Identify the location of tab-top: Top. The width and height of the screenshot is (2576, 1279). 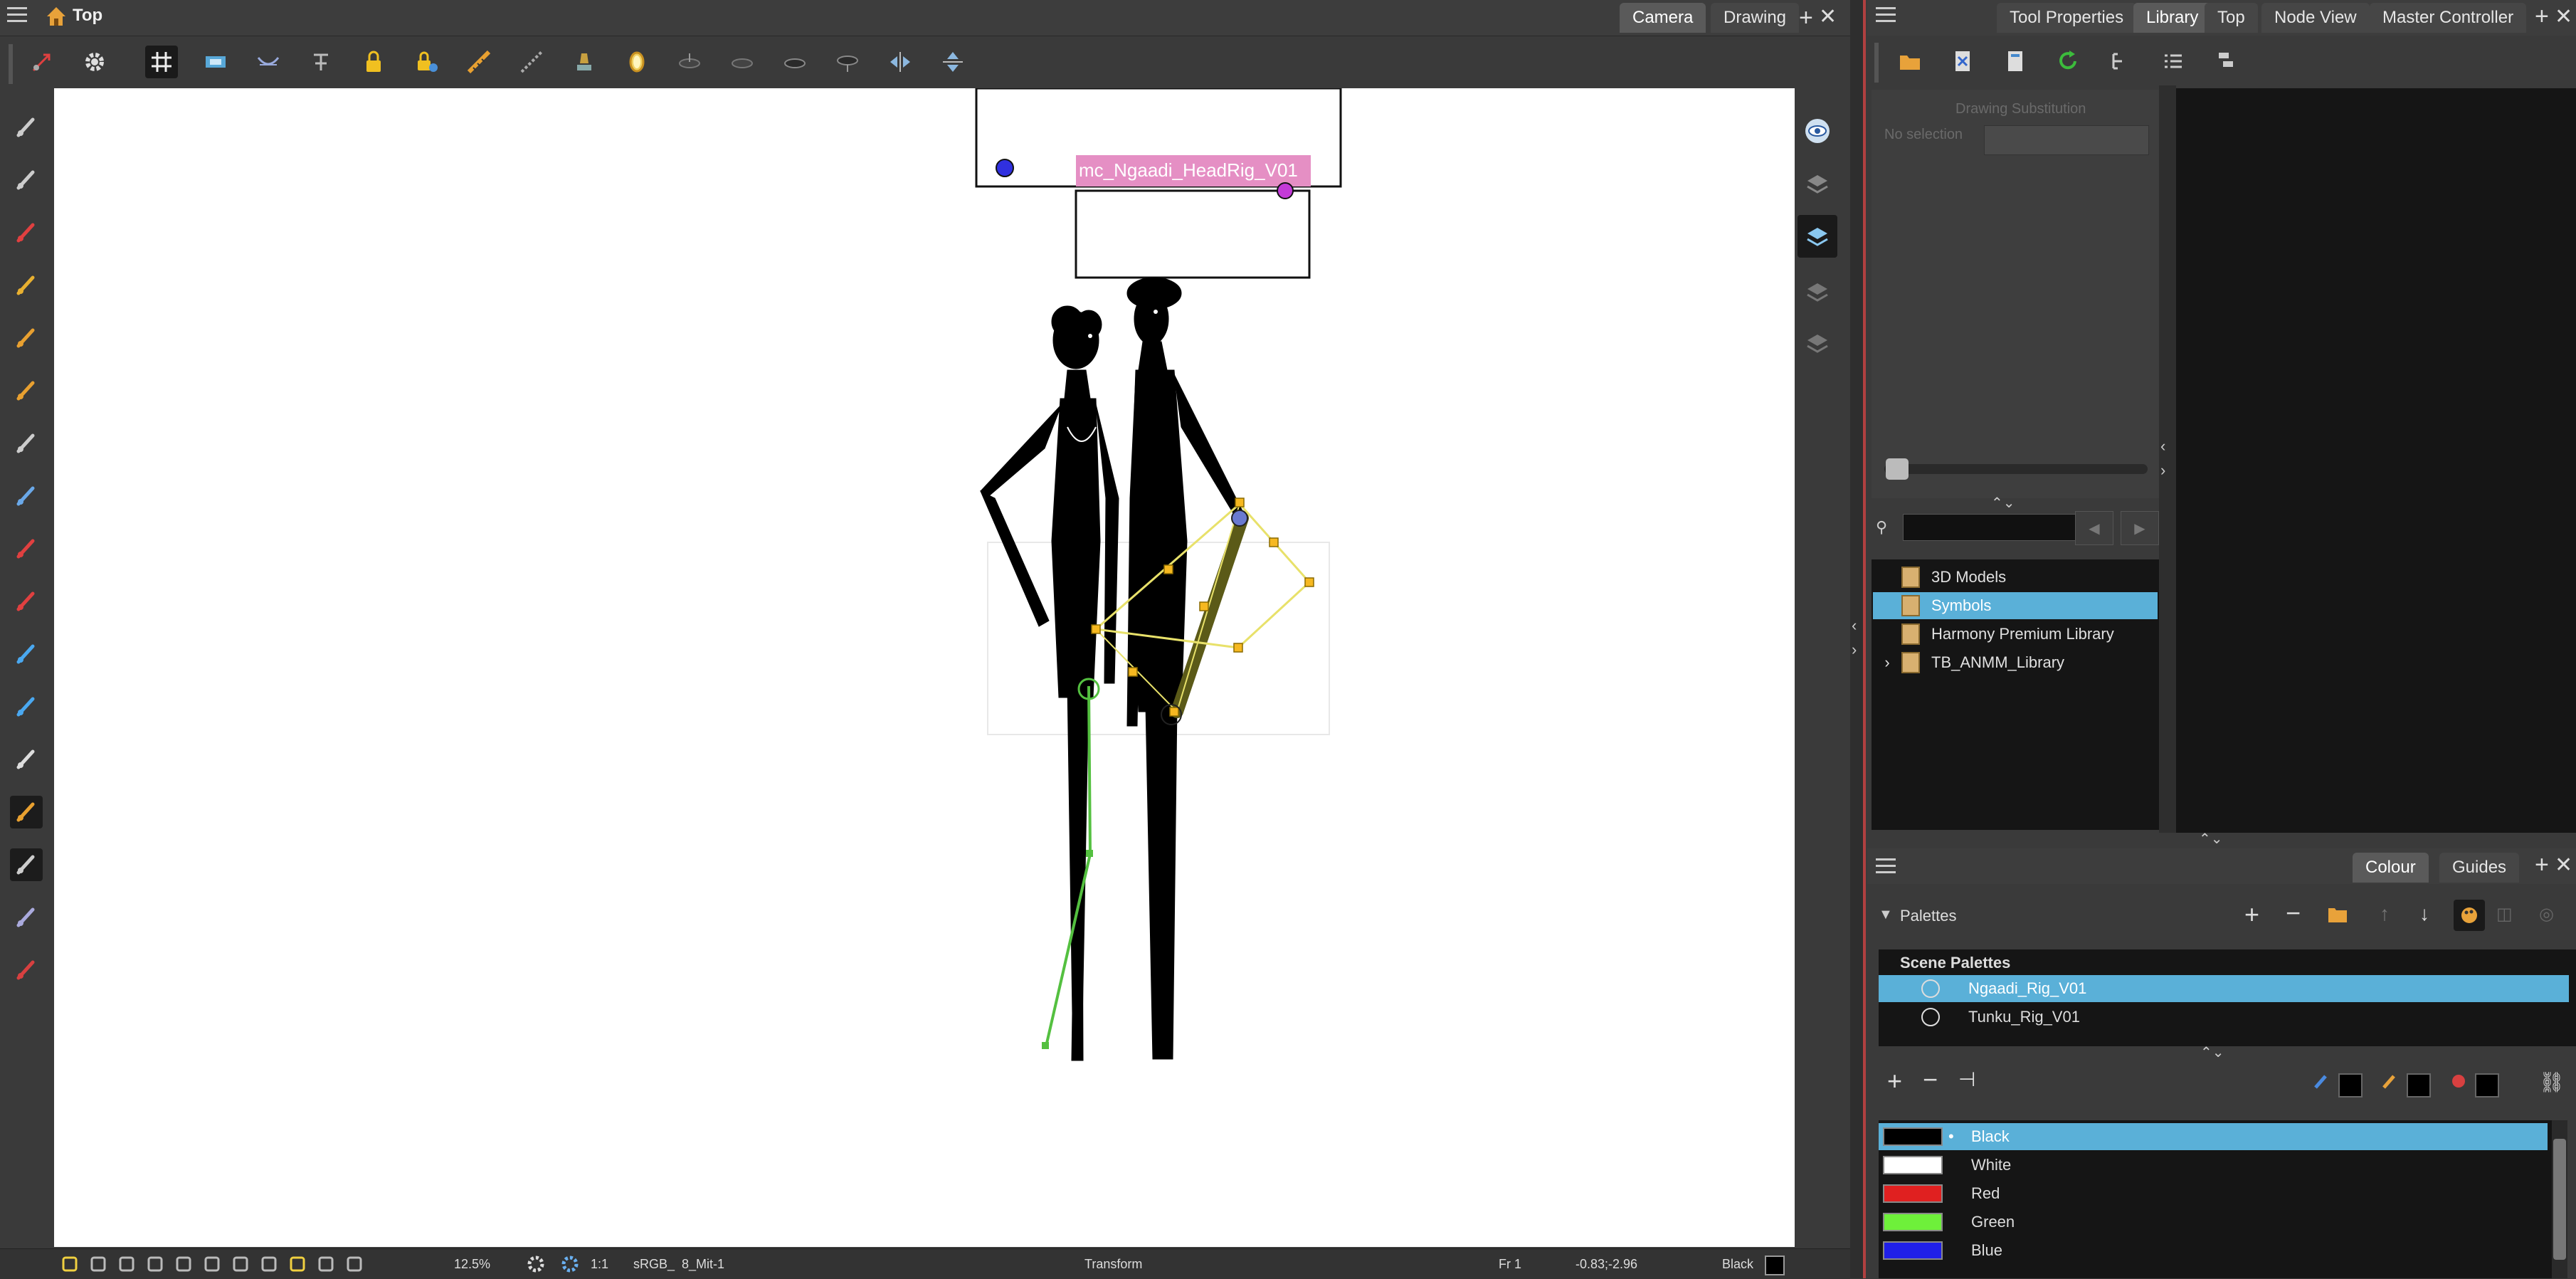
(2231, 18).